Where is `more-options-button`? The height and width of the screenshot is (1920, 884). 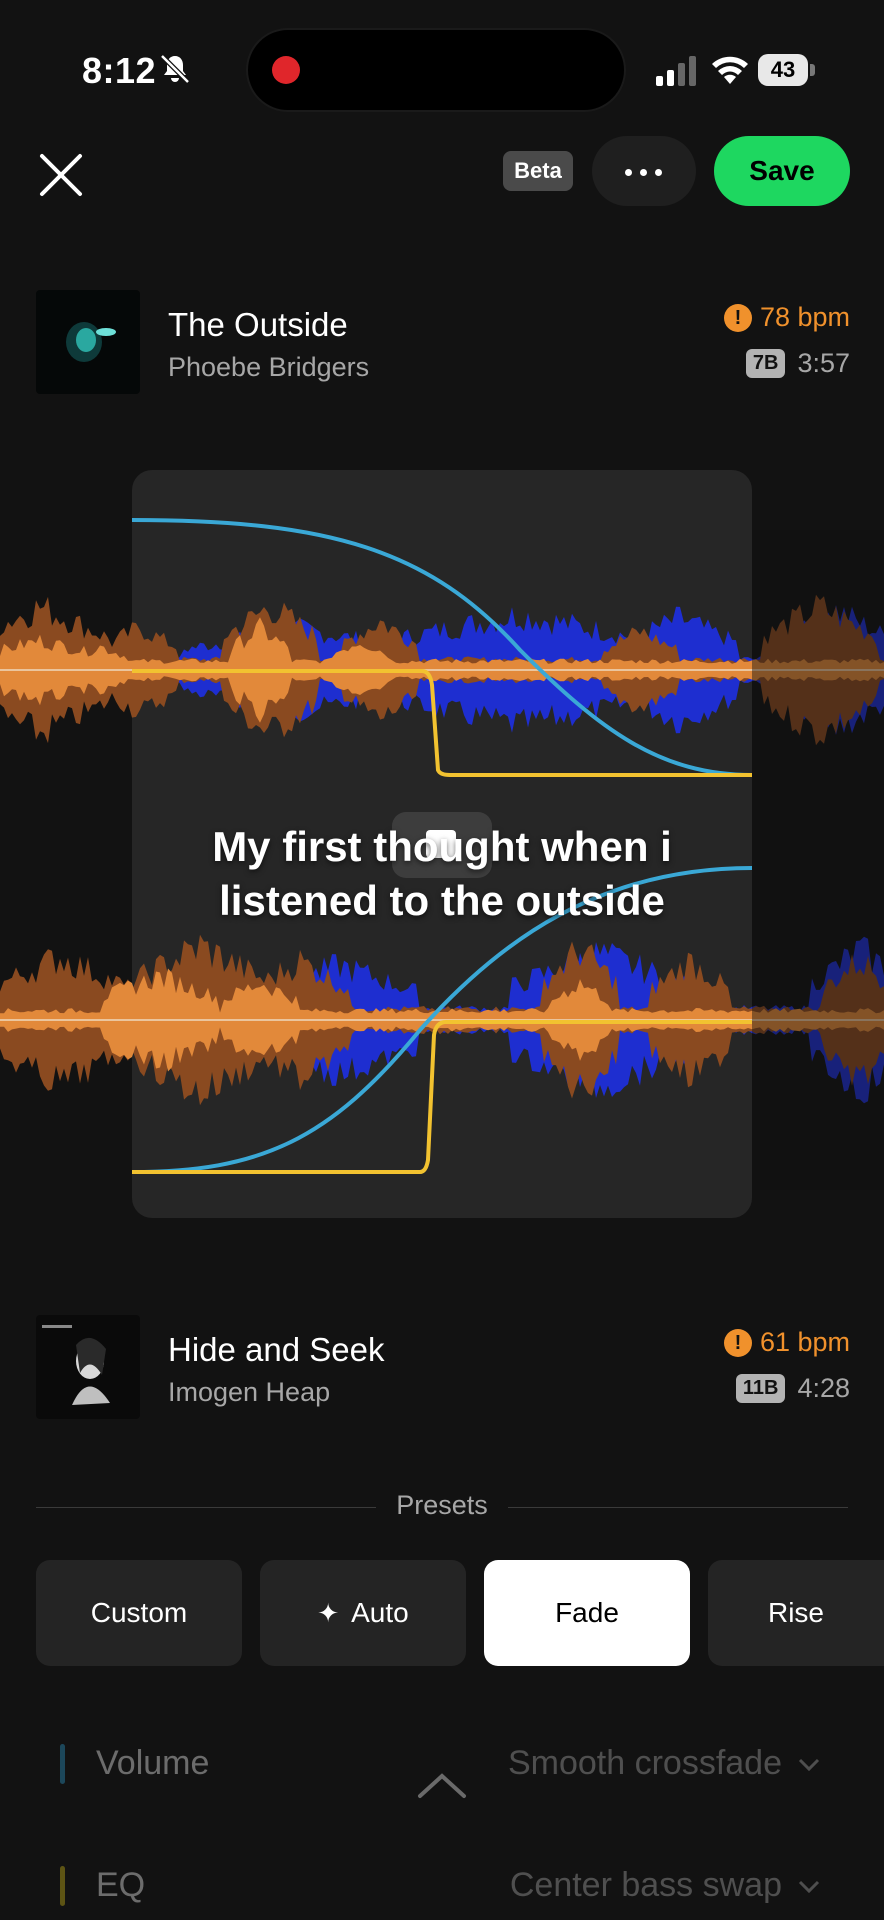
more-options-button is located at coordinates (644, 171).